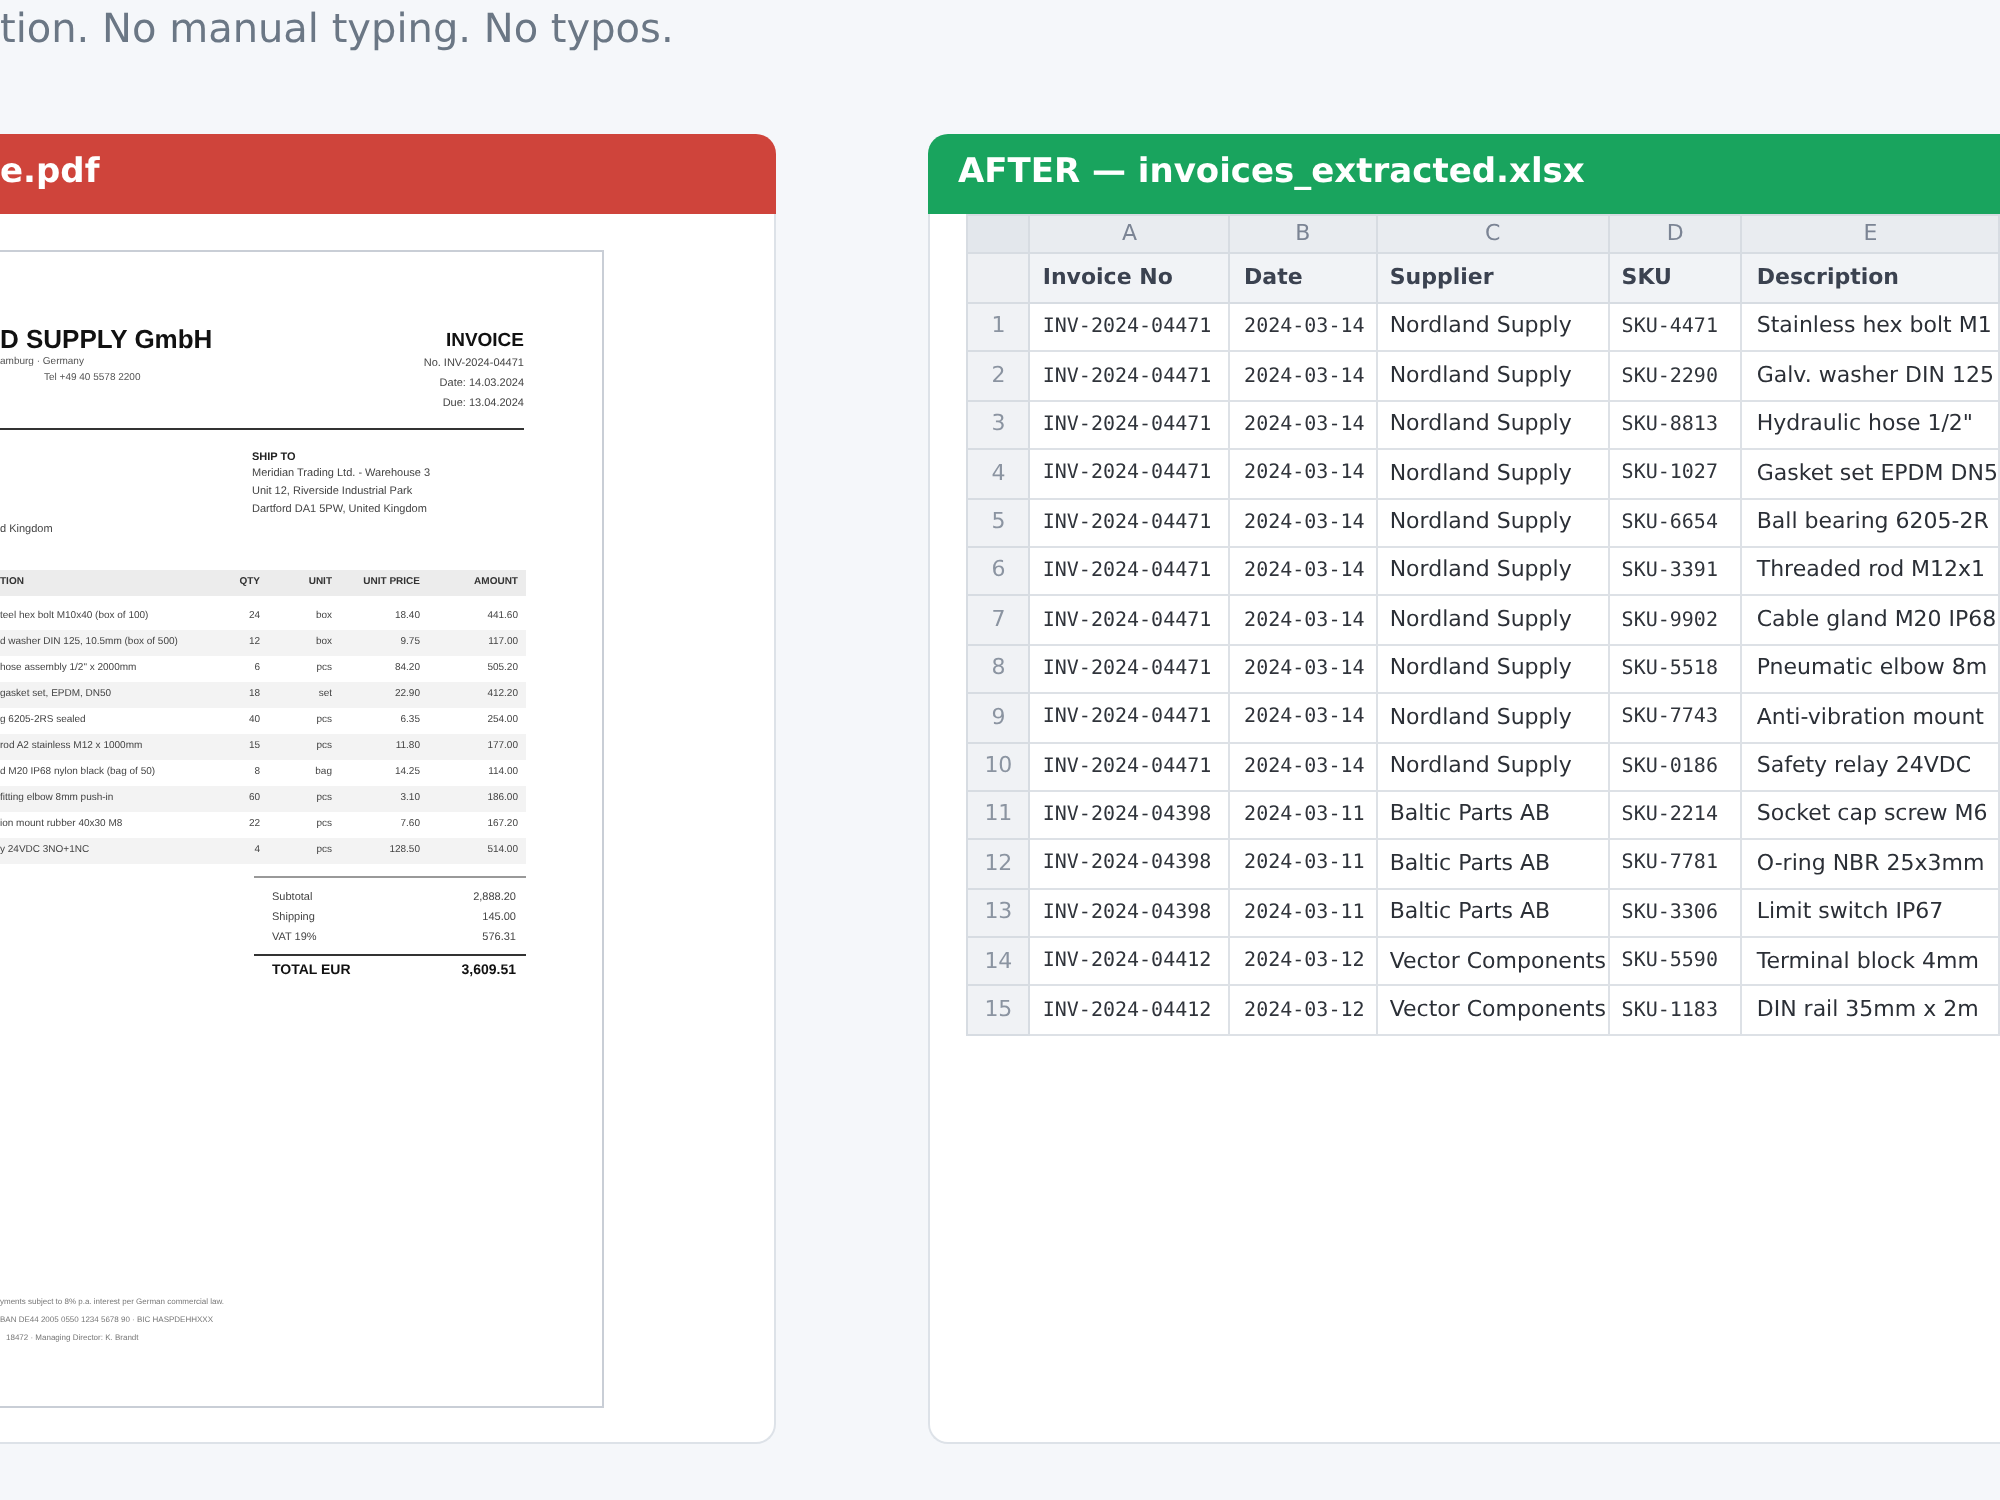 The height and width of the screenshot is (1500, 2000). I want to click on table-cell: Anti-vibration mount, so click(1870, 718).